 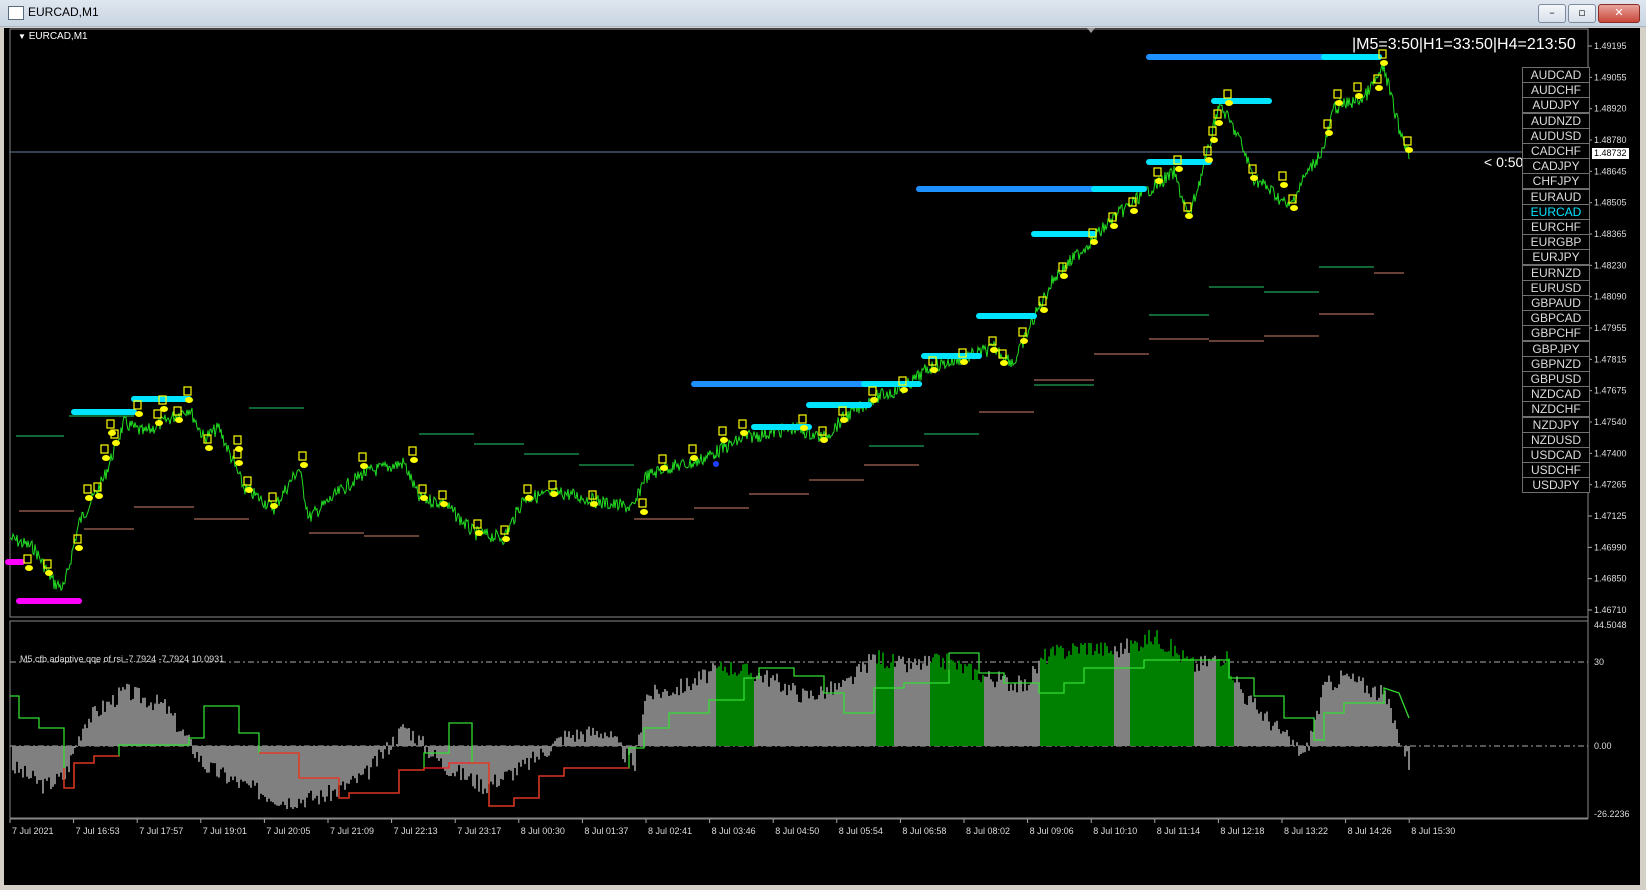 What do you see at coordinates (924, 831) in the screenshot?
I see `time-tick-label: 8 Jul 06:58` at bounding box center [924, 831].